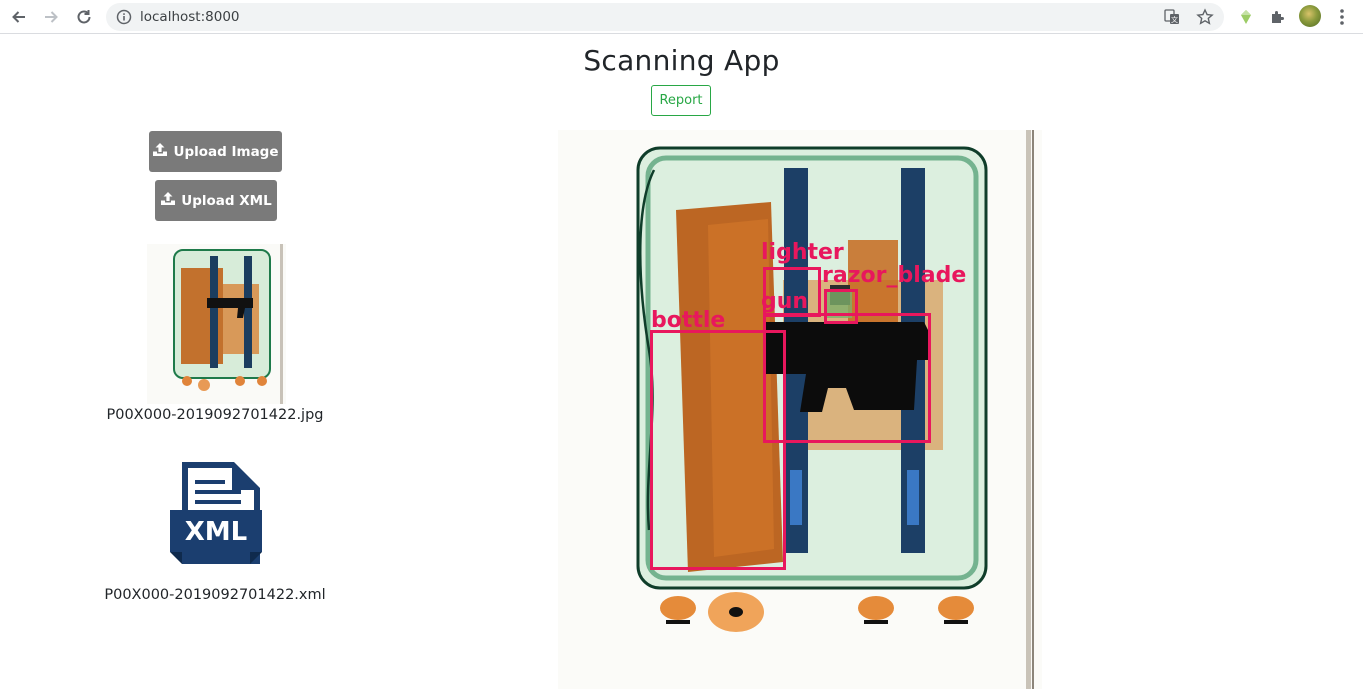  What do you see at coordinates (681, 60) in the screenshot?
I see `page-title: Scanning App` at bounding box center [681, 60].